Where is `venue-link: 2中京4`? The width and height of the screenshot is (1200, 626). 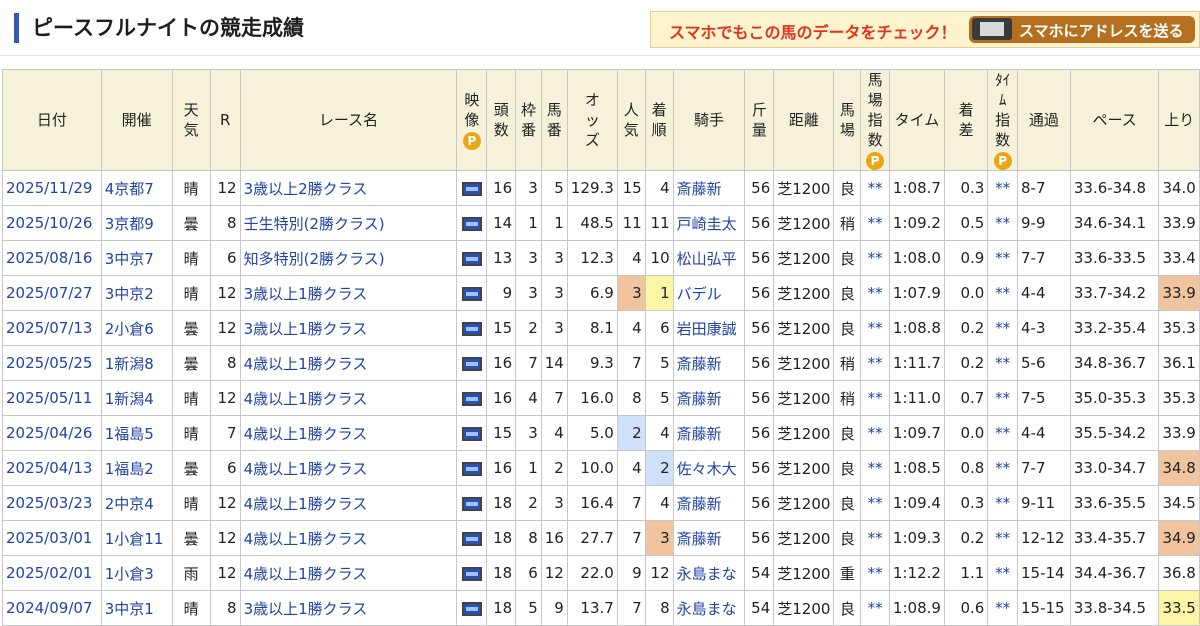 venue-link: 2中京4 is located at coordinates (136, 503).